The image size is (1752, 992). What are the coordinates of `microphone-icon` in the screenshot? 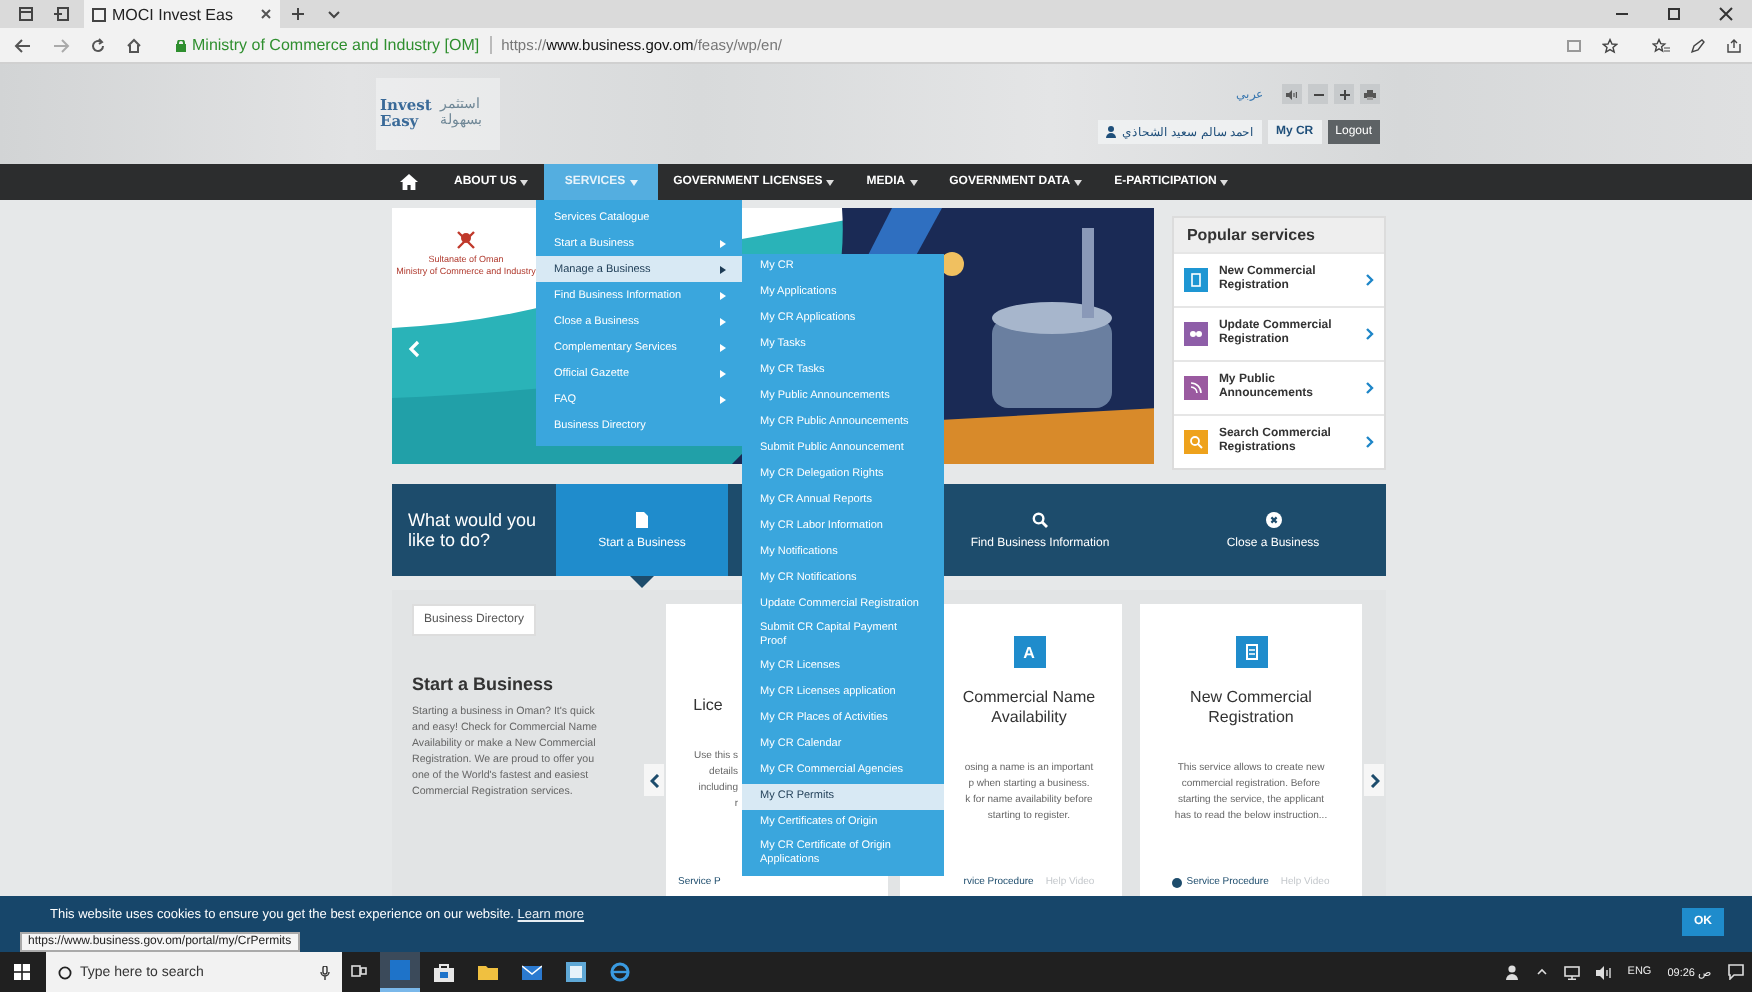 It's located at (325, 972).